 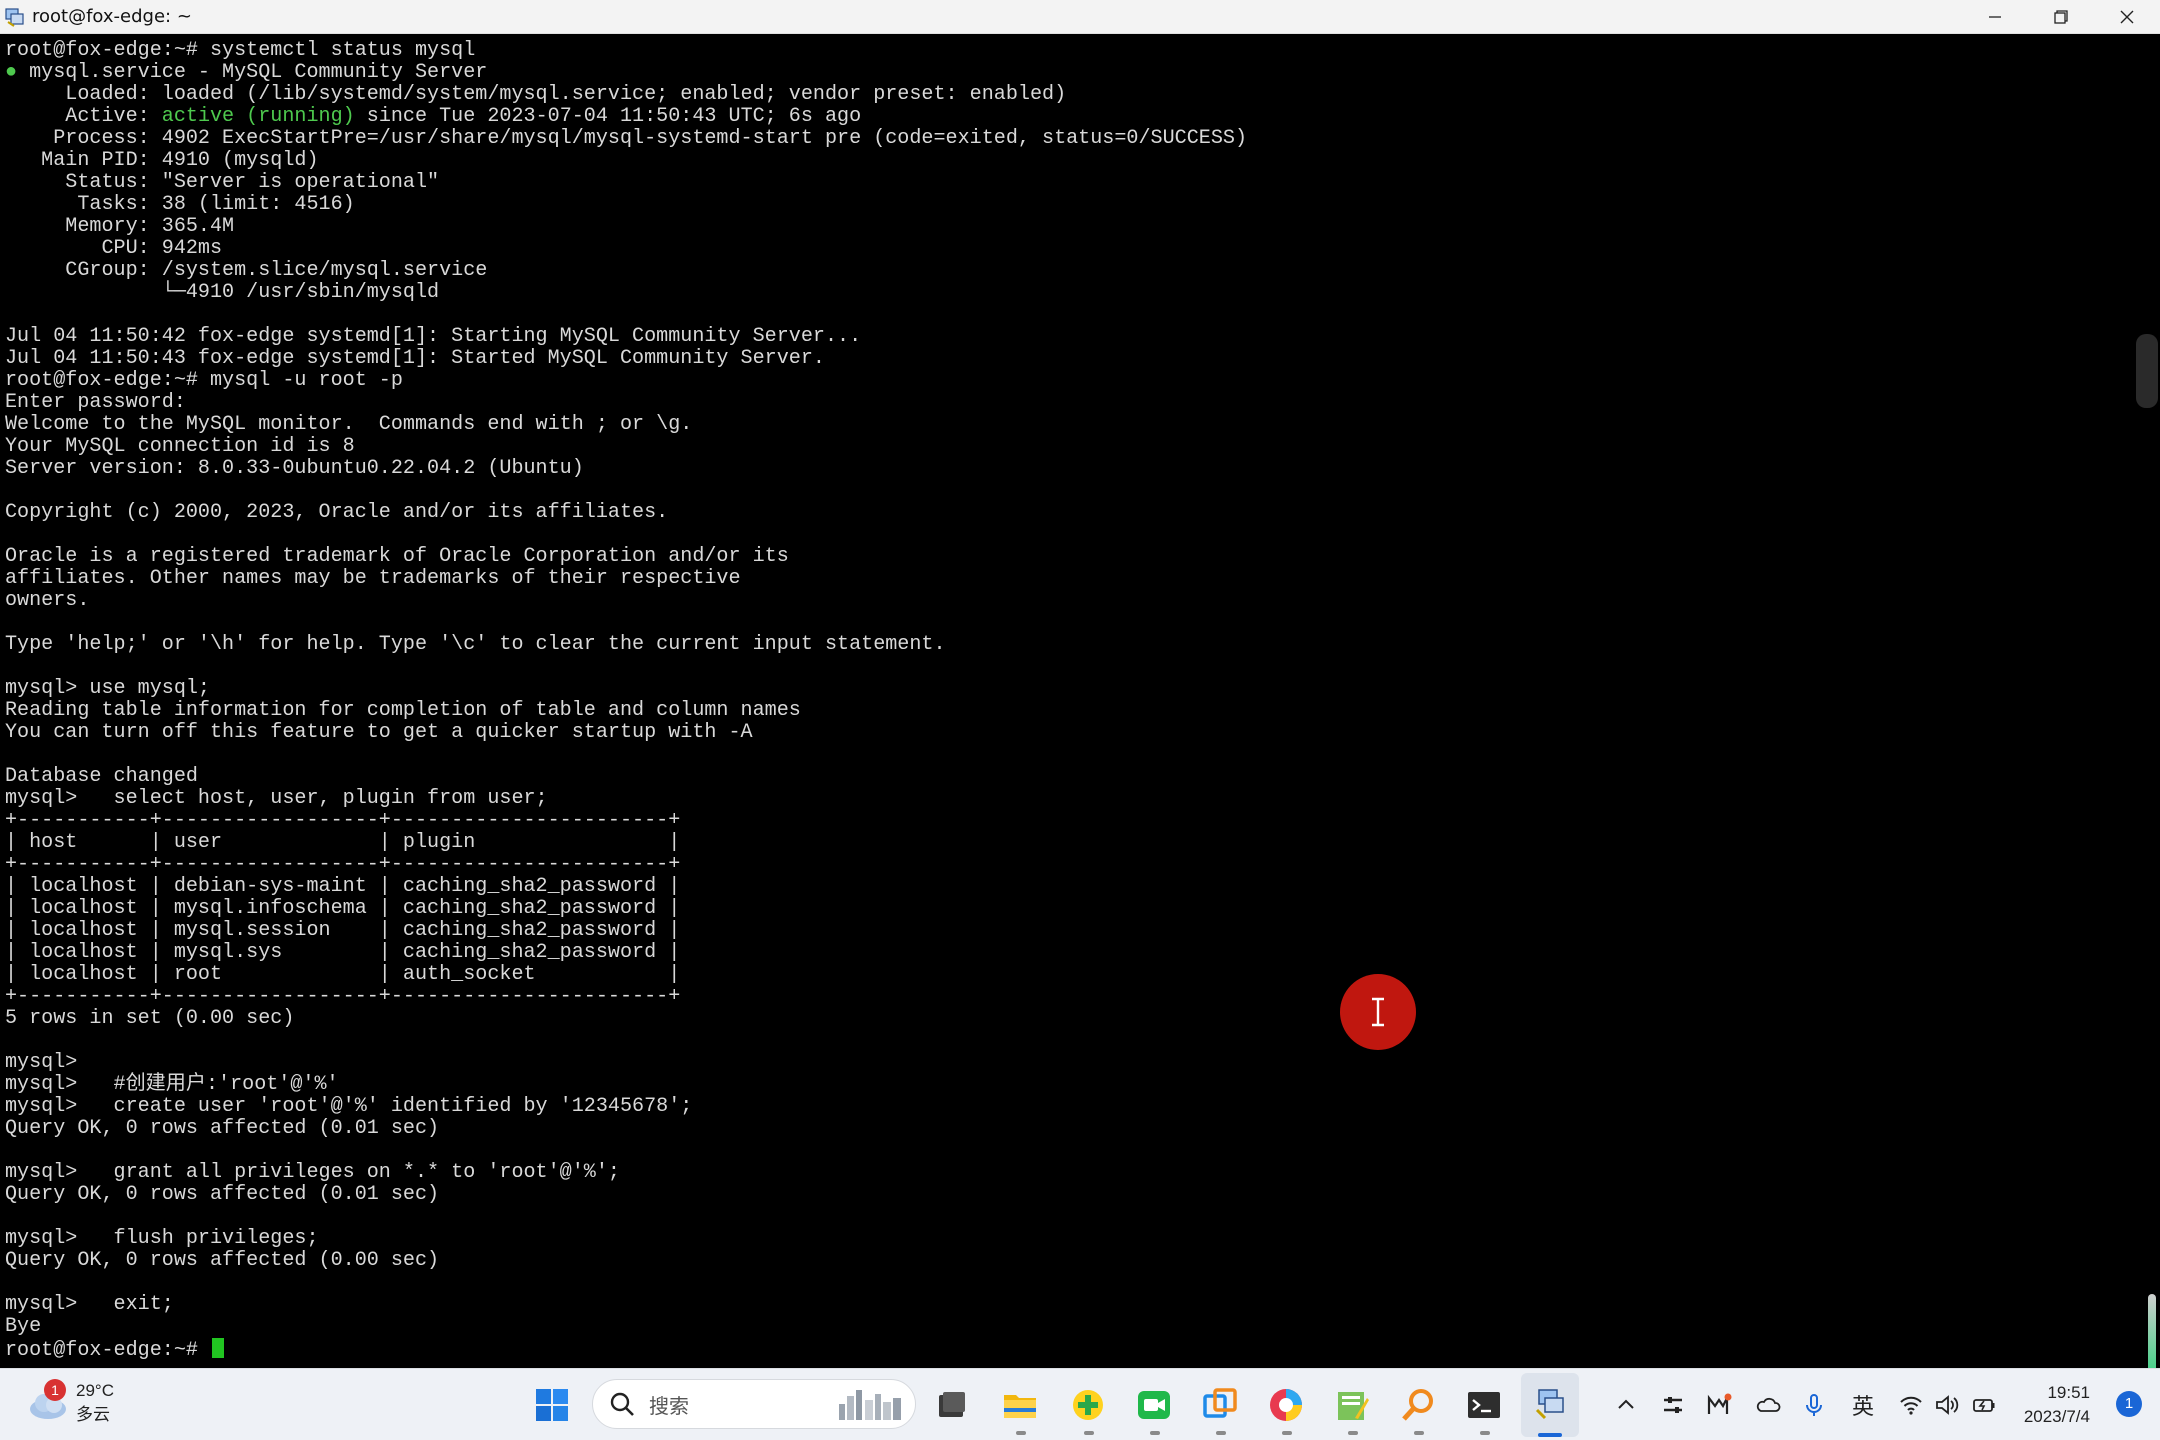 I want to click on show-hidden-icons-button, so click(x=1626, y=1405).